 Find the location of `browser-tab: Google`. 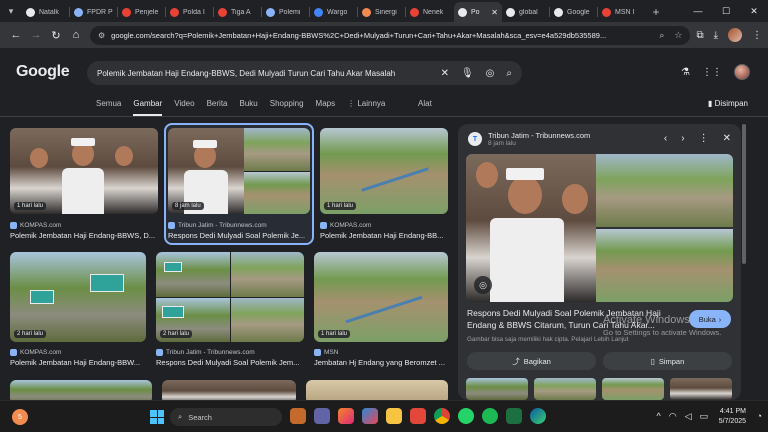

browser-tab: Google is located at coordinates (574, 12).